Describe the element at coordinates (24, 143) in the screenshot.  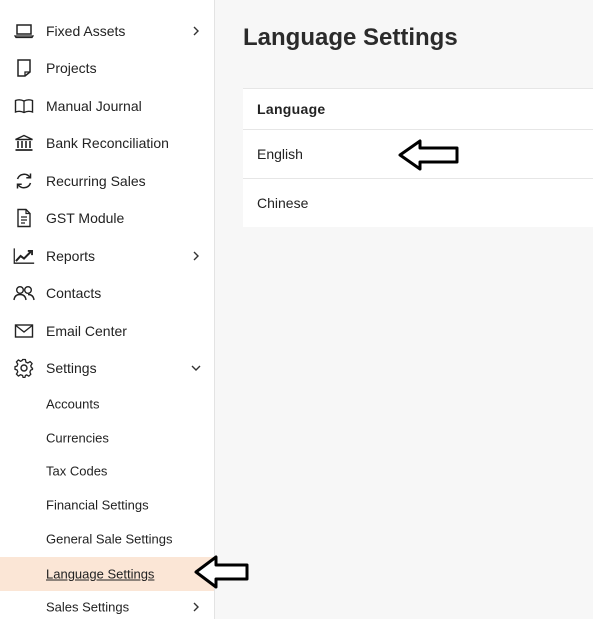
I see `bank-icon` at that location.